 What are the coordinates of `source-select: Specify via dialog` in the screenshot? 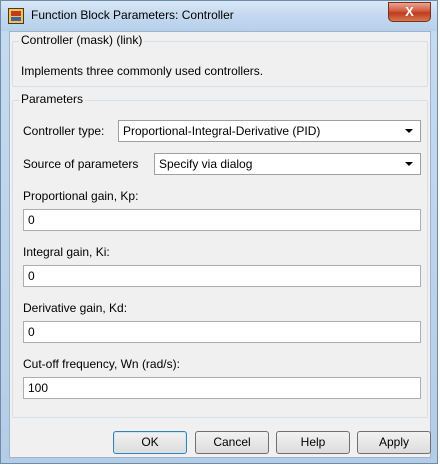 It's located at (287, 164).